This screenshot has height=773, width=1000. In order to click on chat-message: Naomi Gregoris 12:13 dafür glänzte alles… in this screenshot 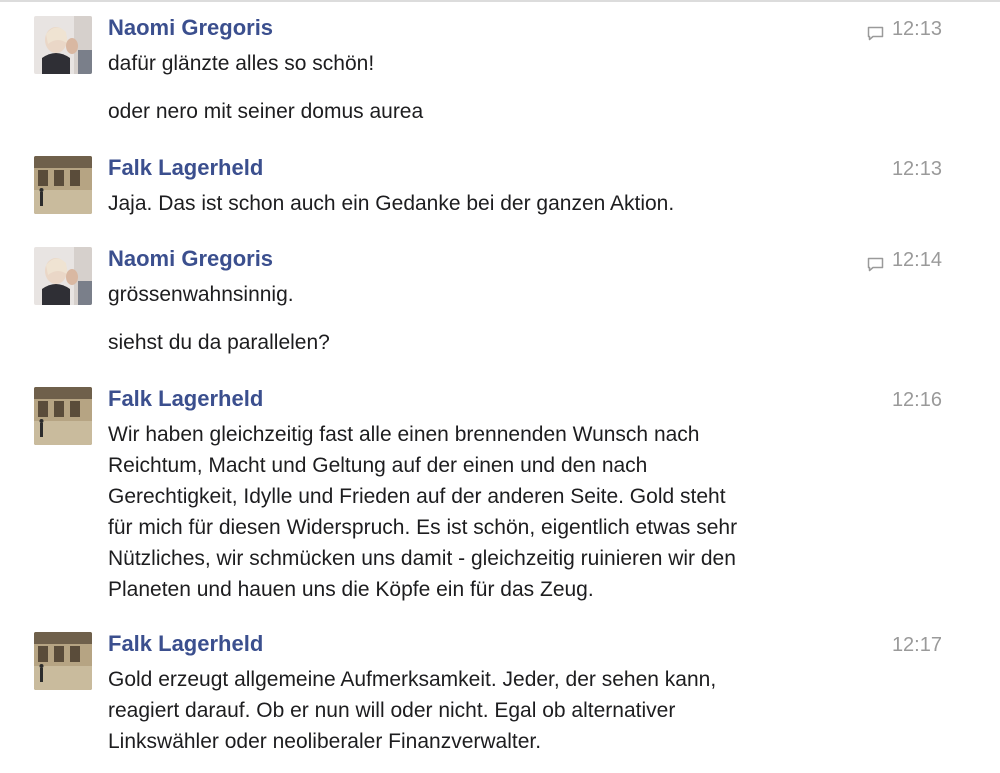, I will do `click(500, 69)`.